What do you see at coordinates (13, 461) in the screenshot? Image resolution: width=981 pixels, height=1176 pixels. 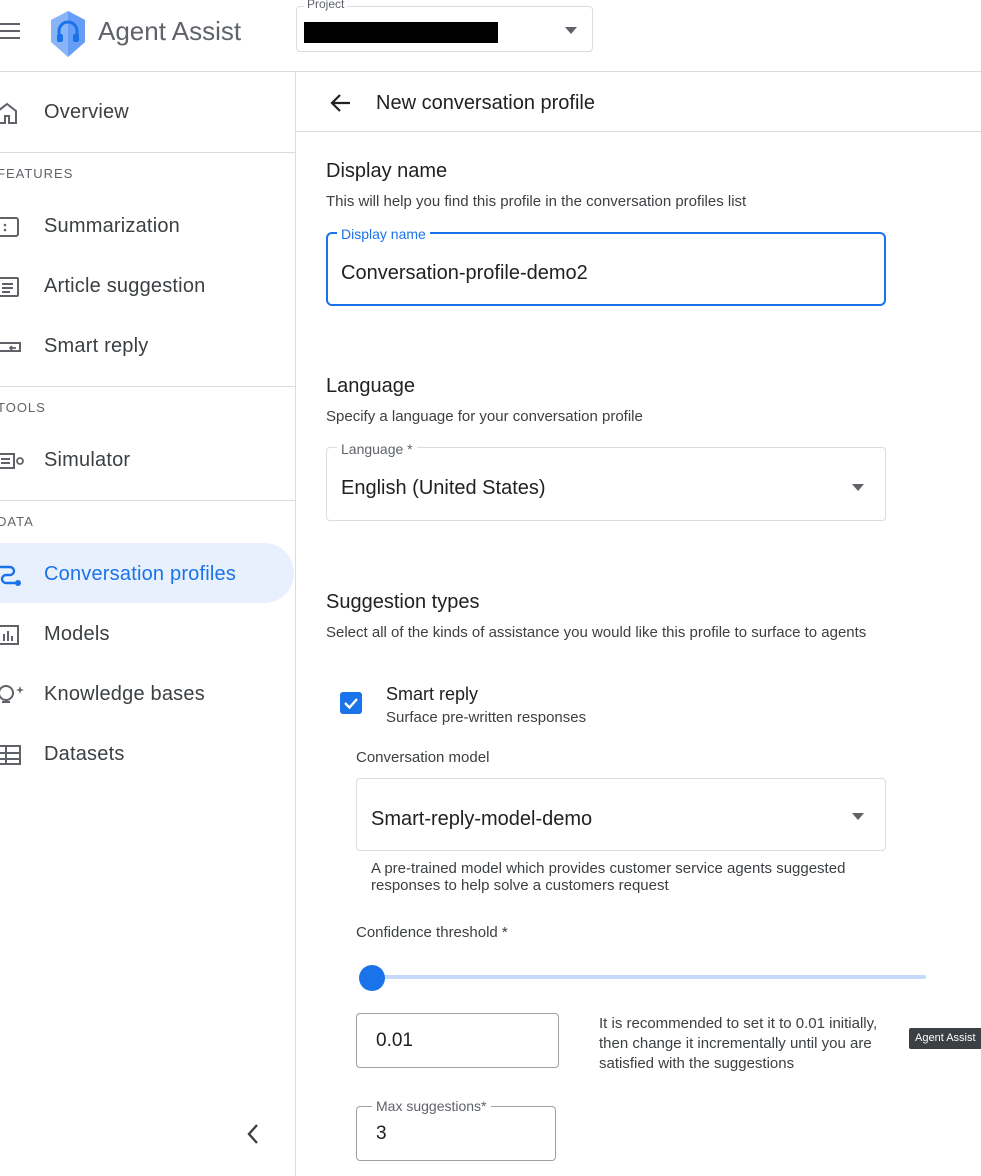 I see `simulator-icon` at bounding box center [13, 461].